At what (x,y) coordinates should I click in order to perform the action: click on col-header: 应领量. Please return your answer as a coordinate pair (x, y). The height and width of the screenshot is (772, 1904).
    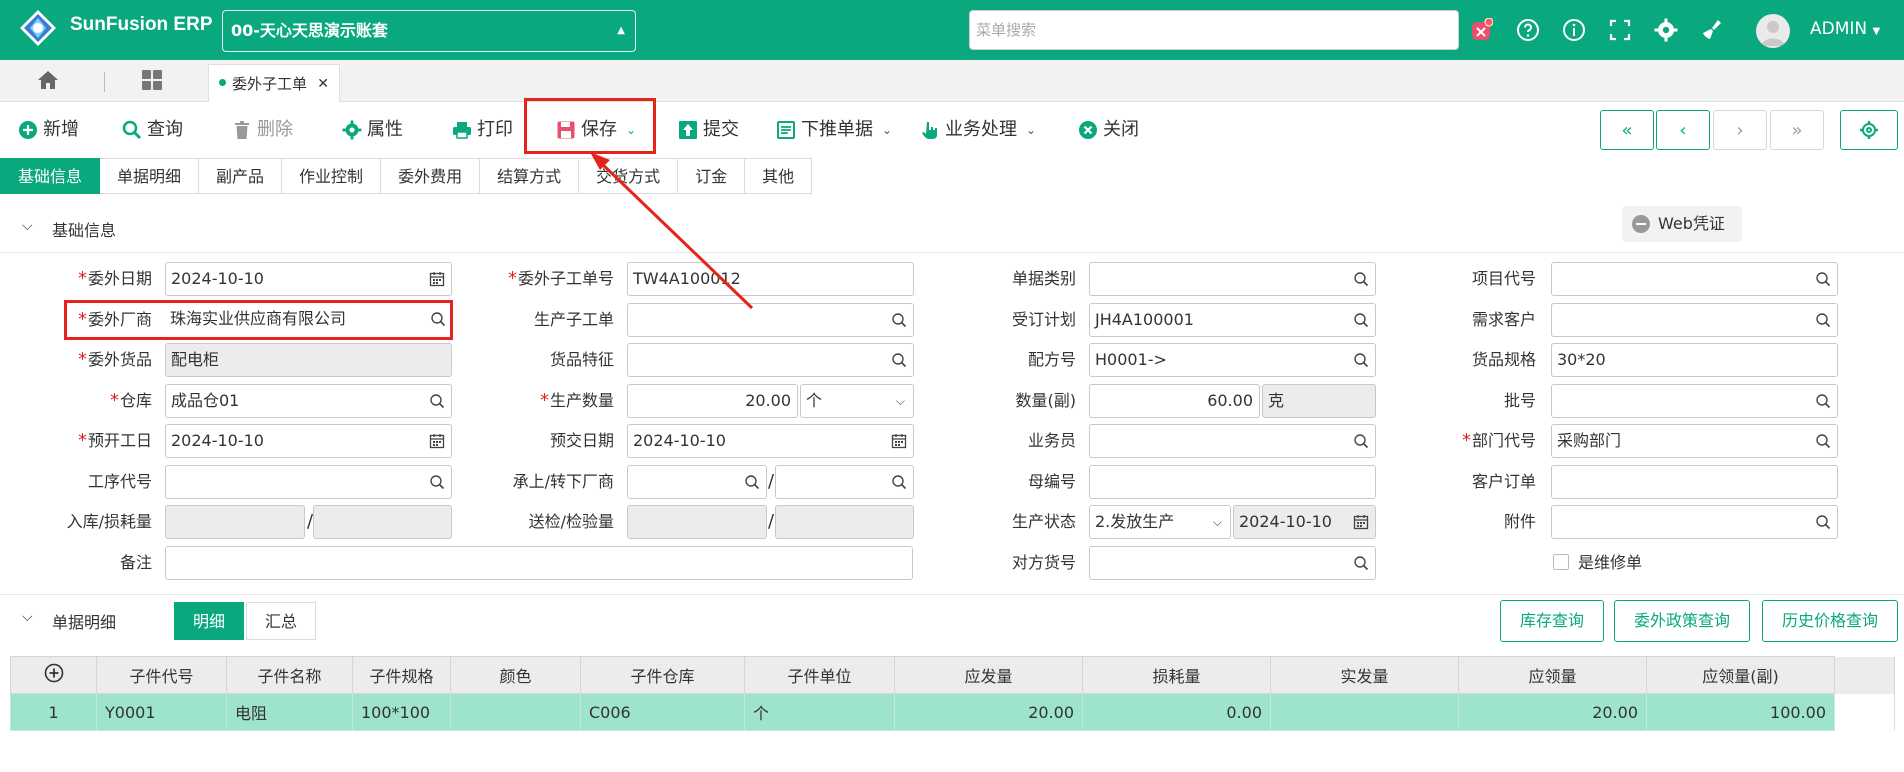
    Looking at the image, I should click on (1552, 675).